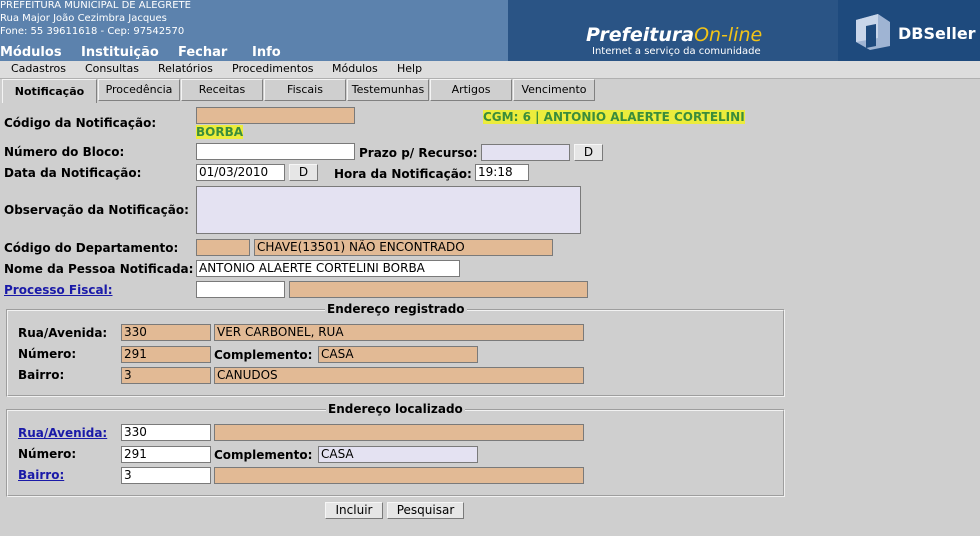 This screenshot has width=980, height=536. I want to click on loc-numero-field: 291, so click(166, 454).